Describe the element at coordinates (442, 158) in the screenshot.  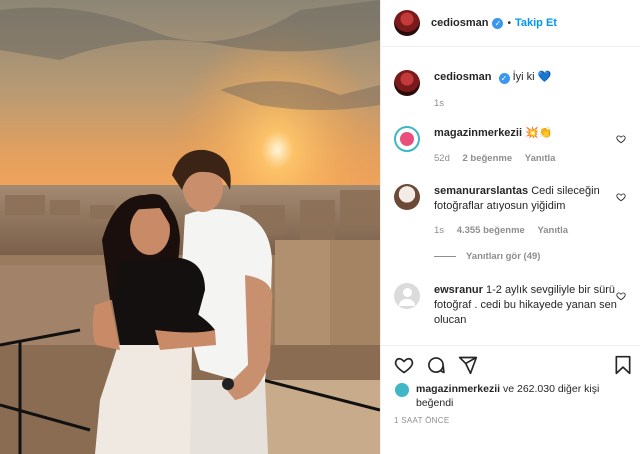
I see `comment-age: 52d` at that location.